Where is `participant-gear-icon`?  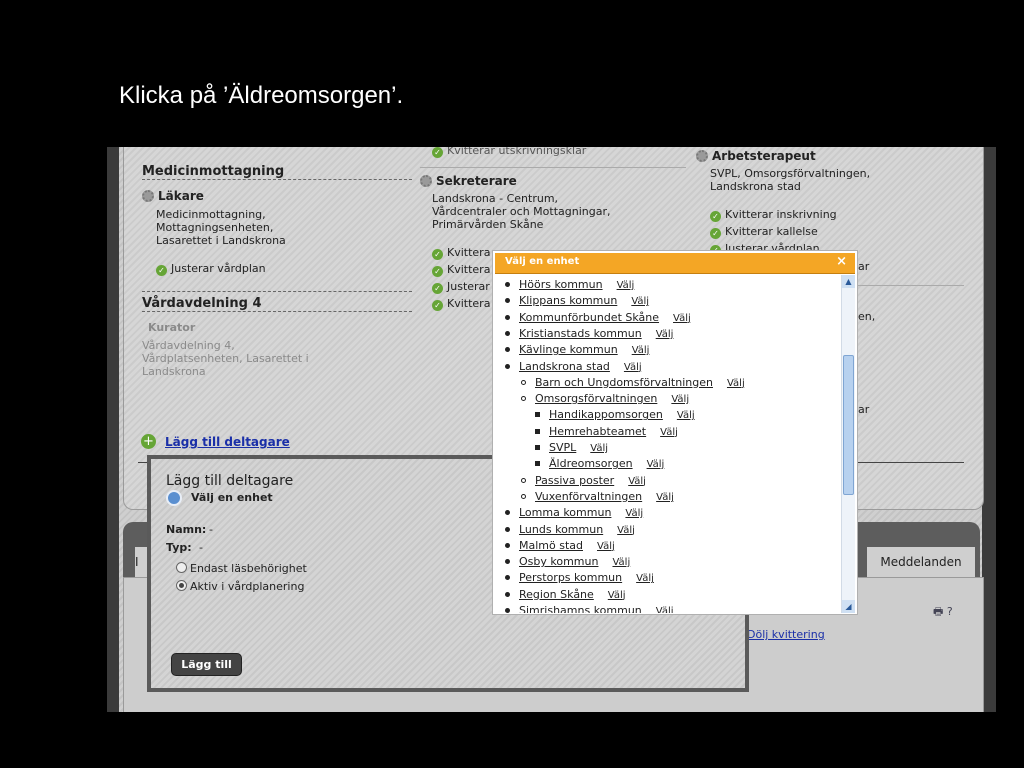
participant-gear-icon is located at coordinates (702, 156).